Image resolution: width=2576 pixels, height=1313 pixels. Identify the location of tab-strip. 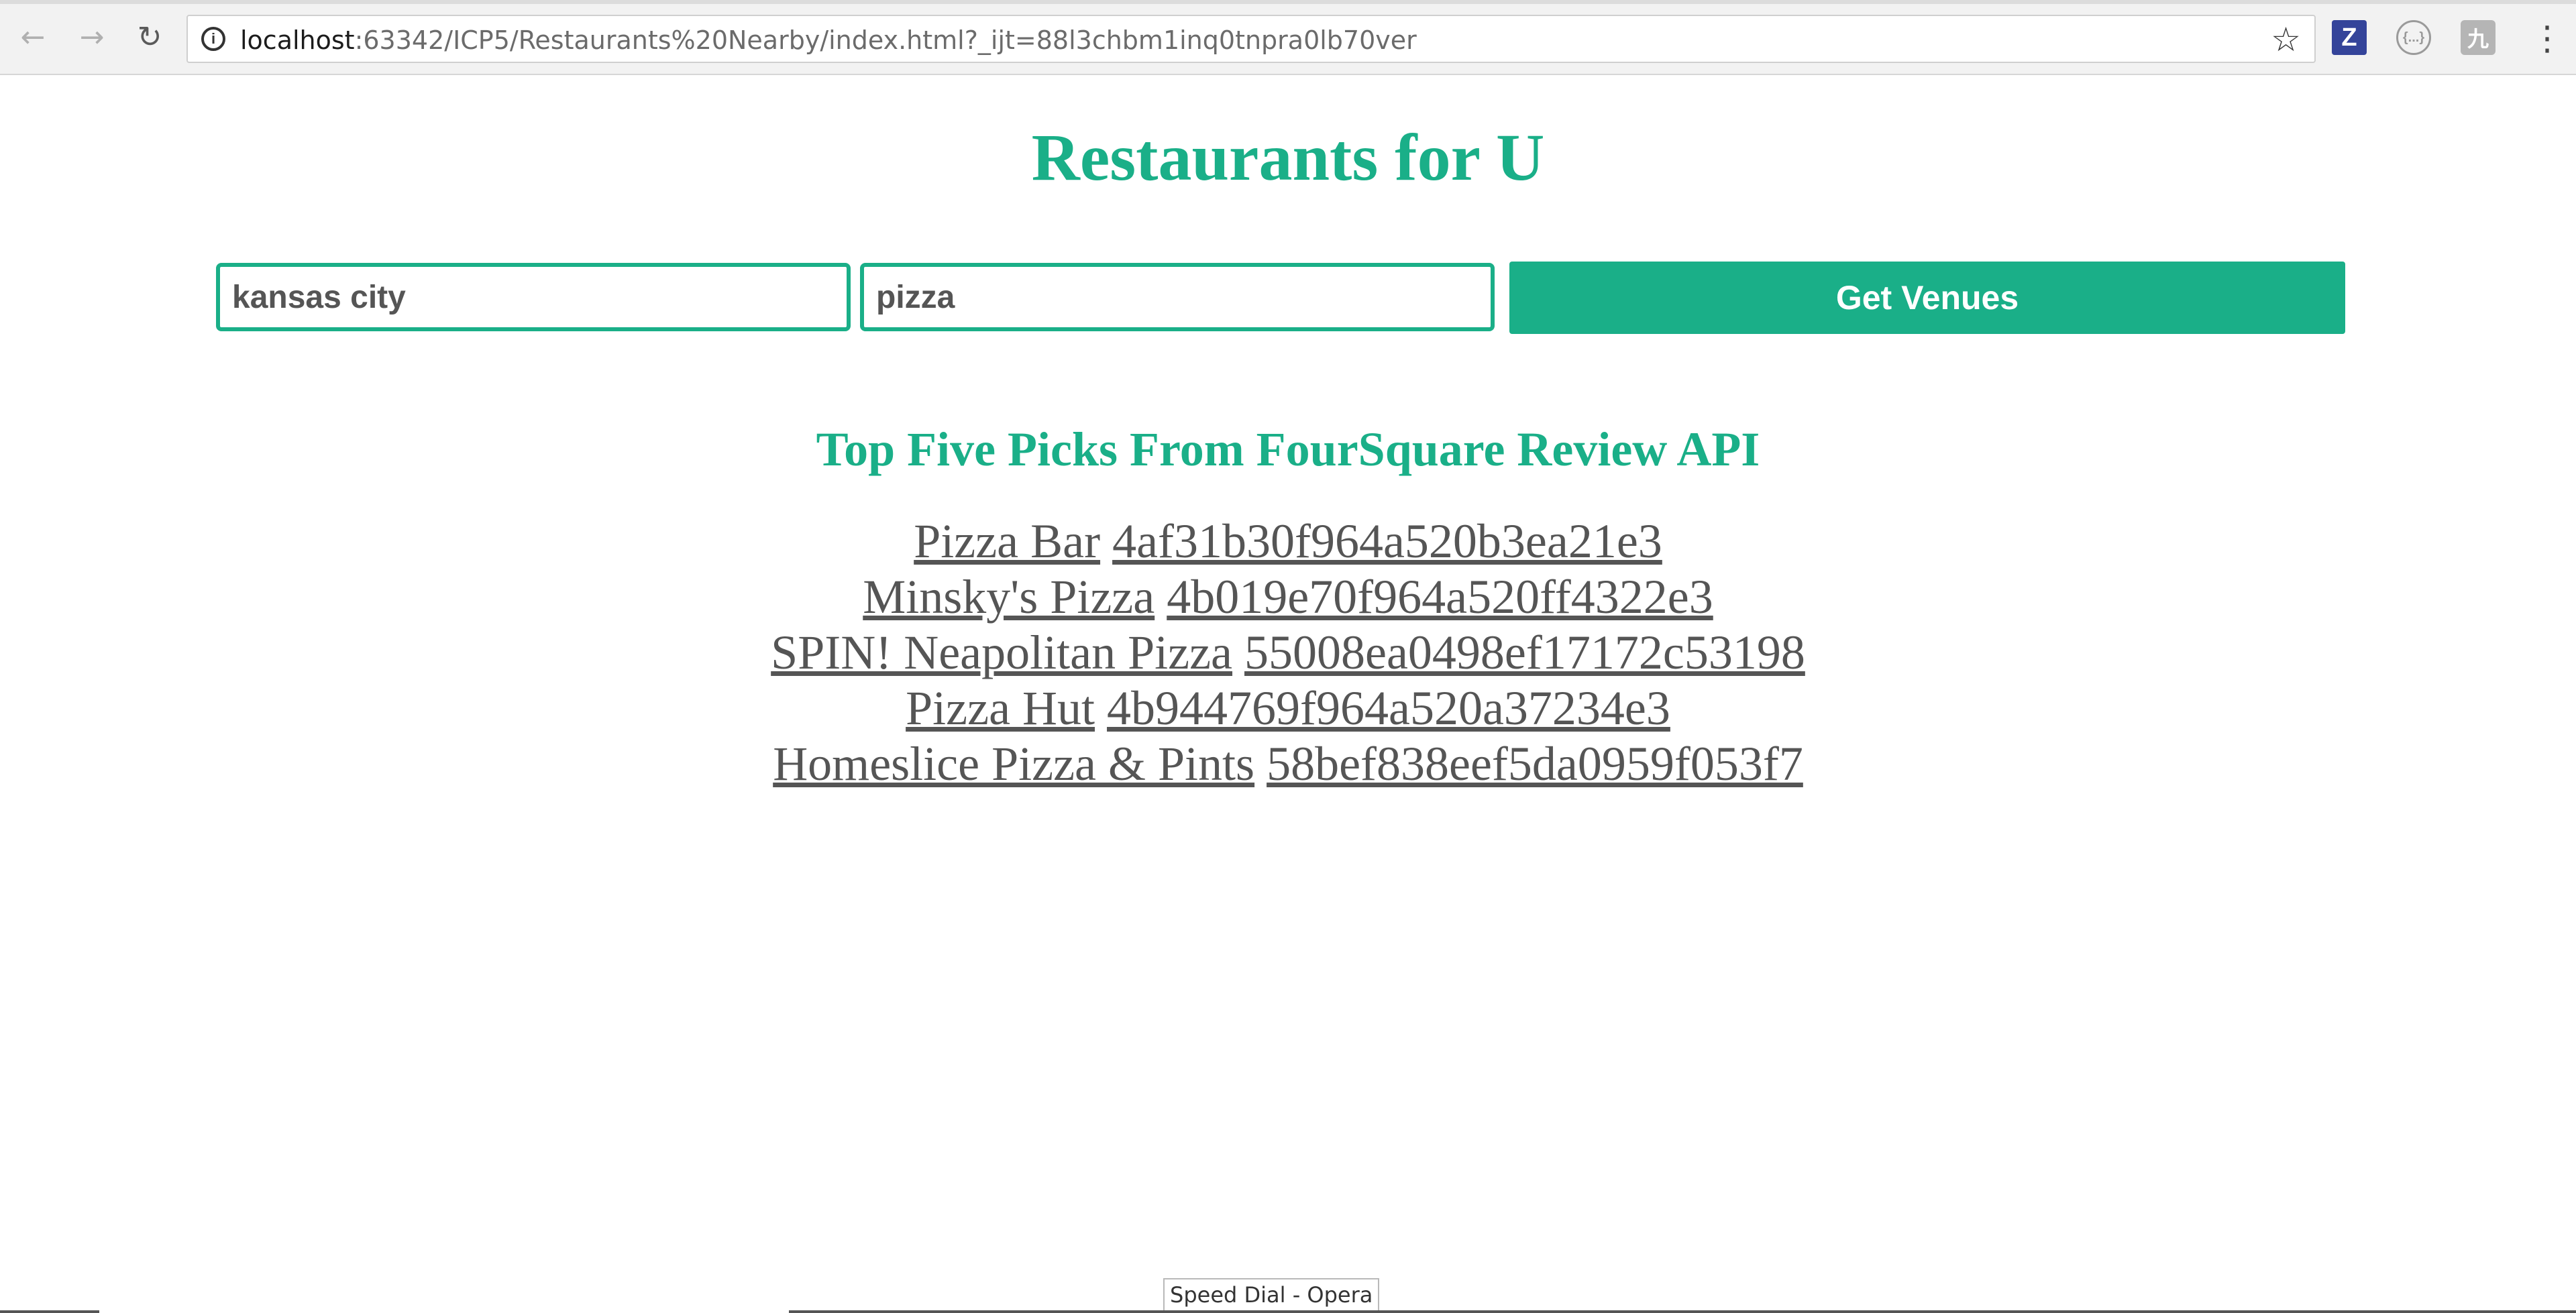
(1288, 2).